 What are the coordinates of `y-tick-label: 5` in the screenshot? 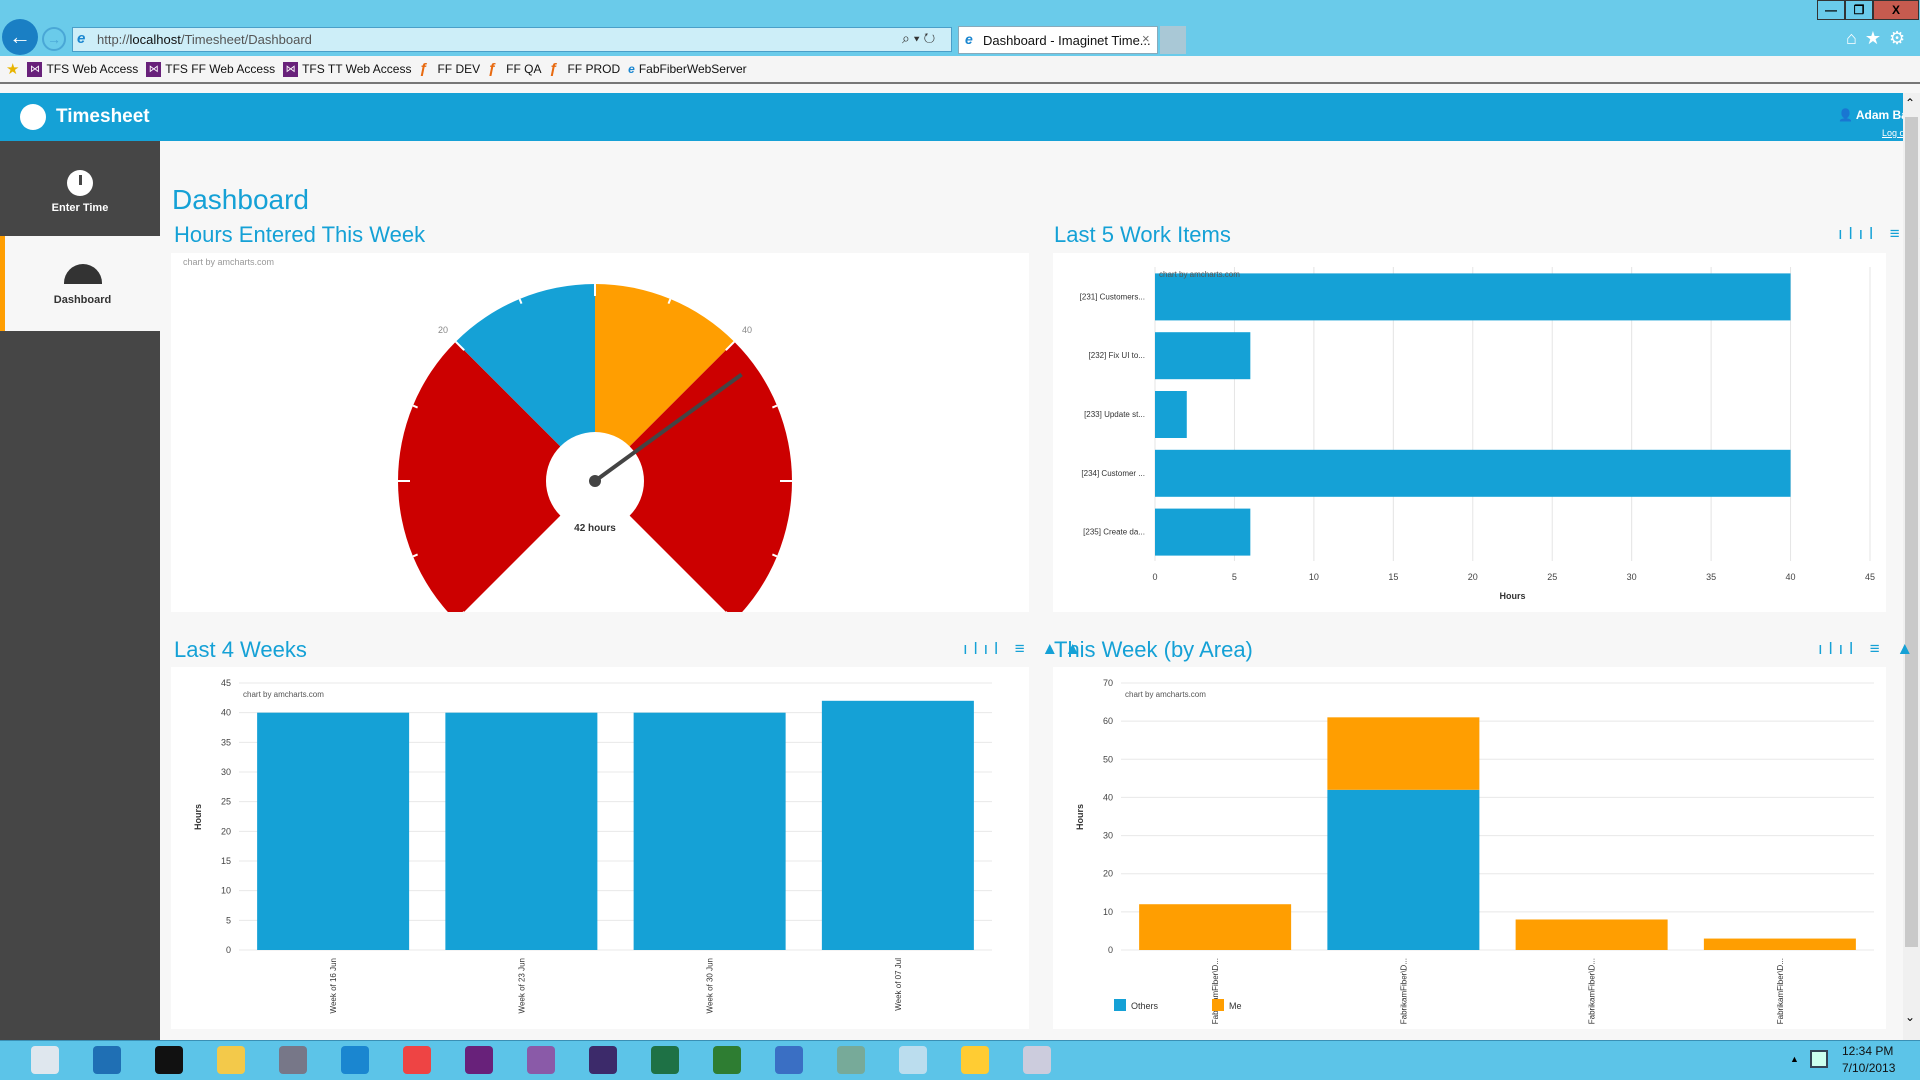 It's located at (228, 920).